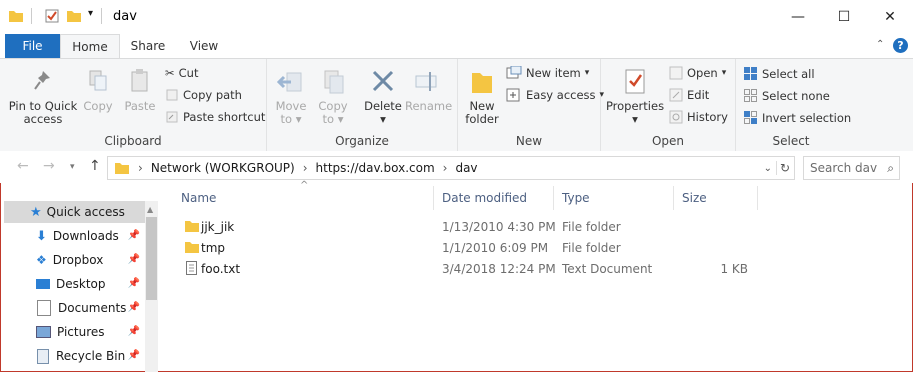  Describe the element at coordinates (791, 141) in the screenshot. I see `select-group-label: Select` at that location.